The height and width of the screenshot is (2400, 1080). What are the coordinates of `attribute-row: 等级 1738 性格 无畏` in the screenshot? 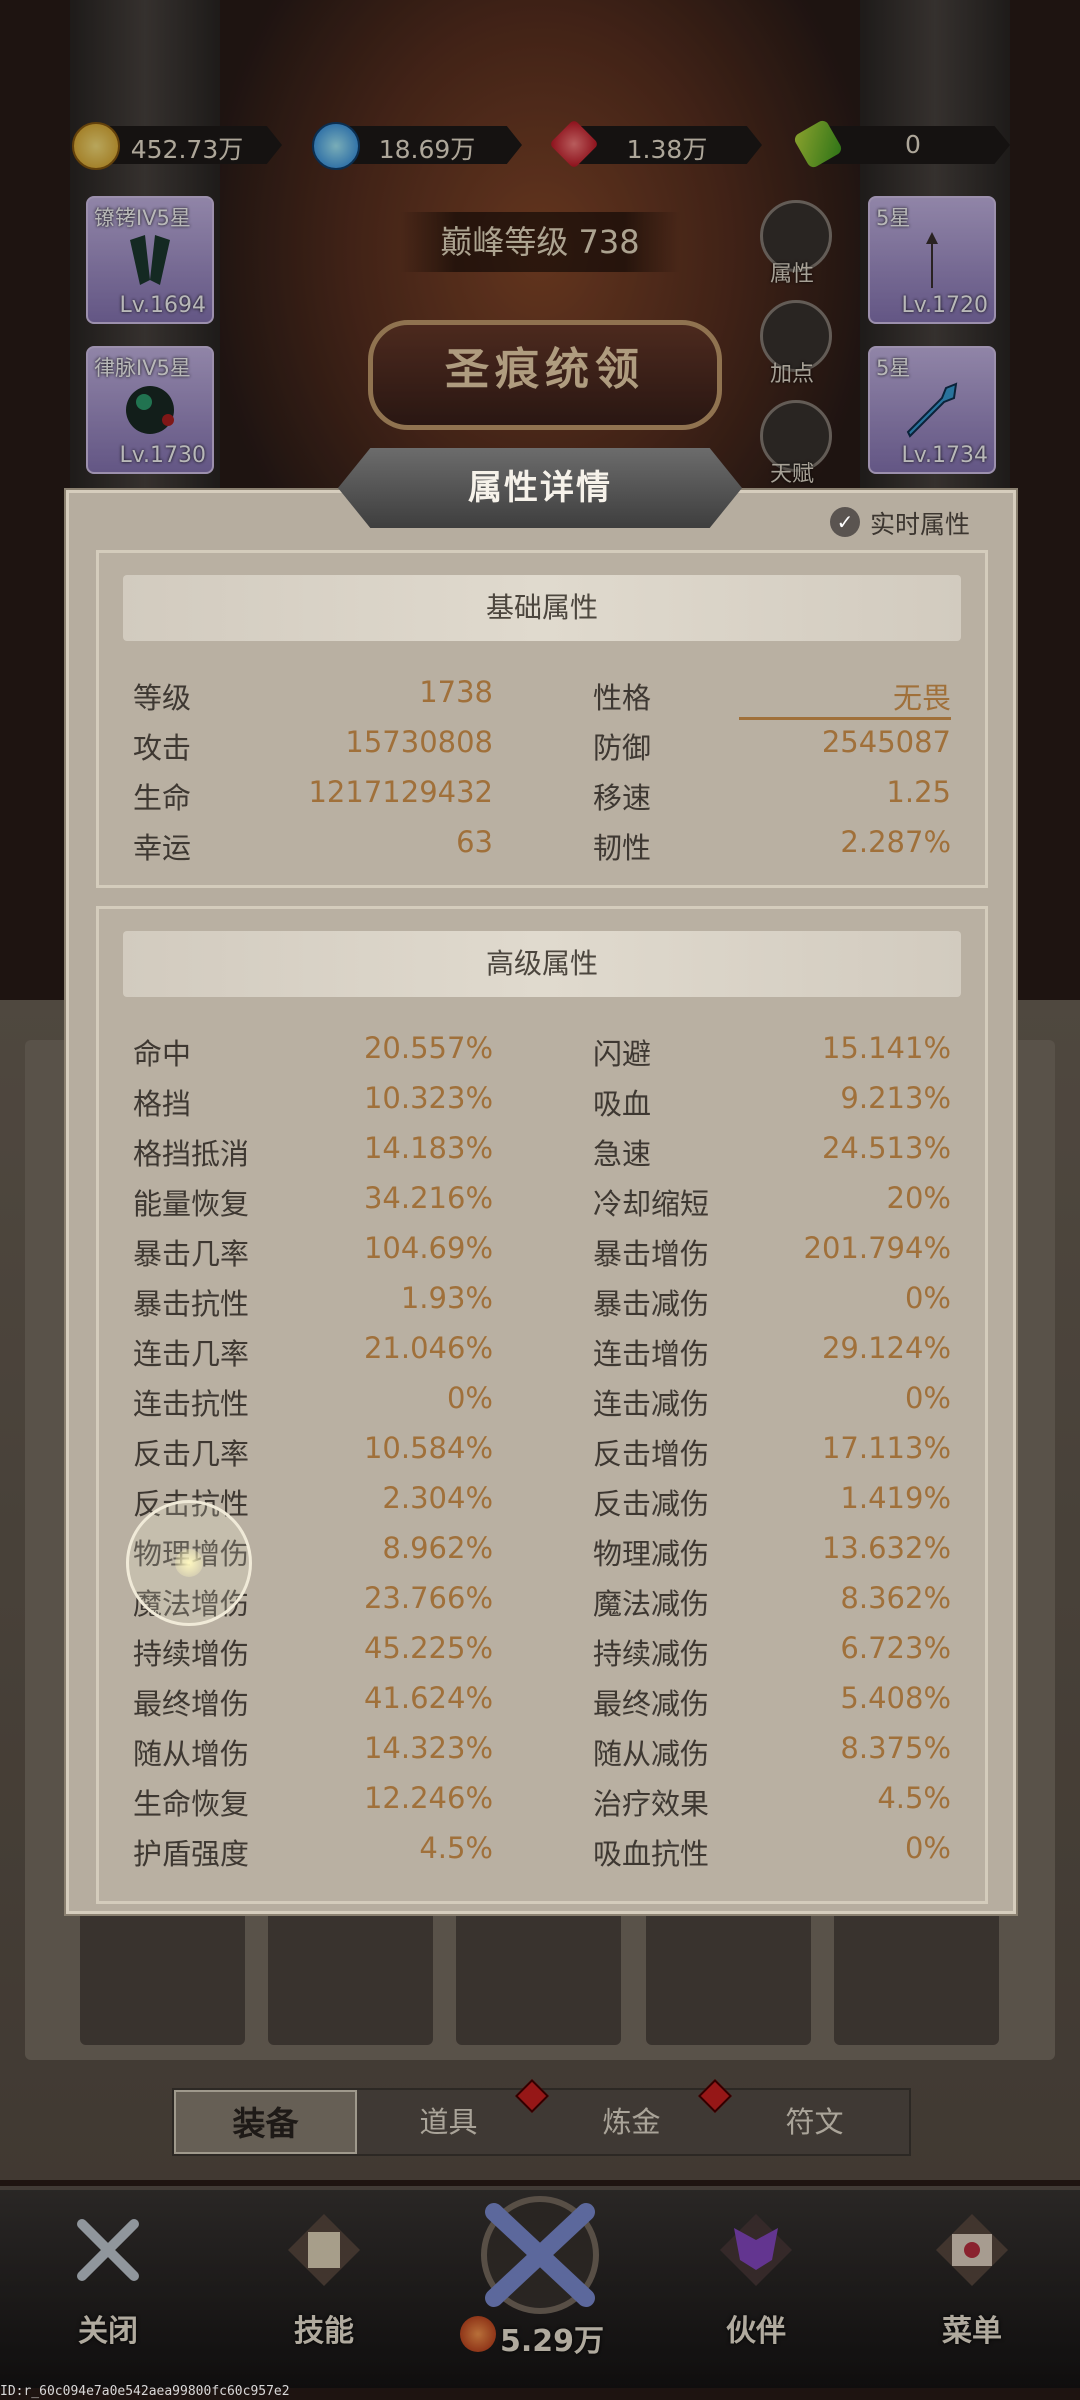 It's located at (542, 693).